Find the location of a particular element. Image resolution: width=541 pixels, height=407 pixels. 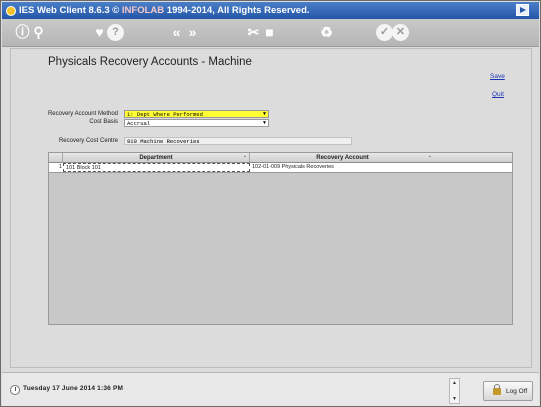

method-label: Recovery Account Method is located at coordinates (82, 114).